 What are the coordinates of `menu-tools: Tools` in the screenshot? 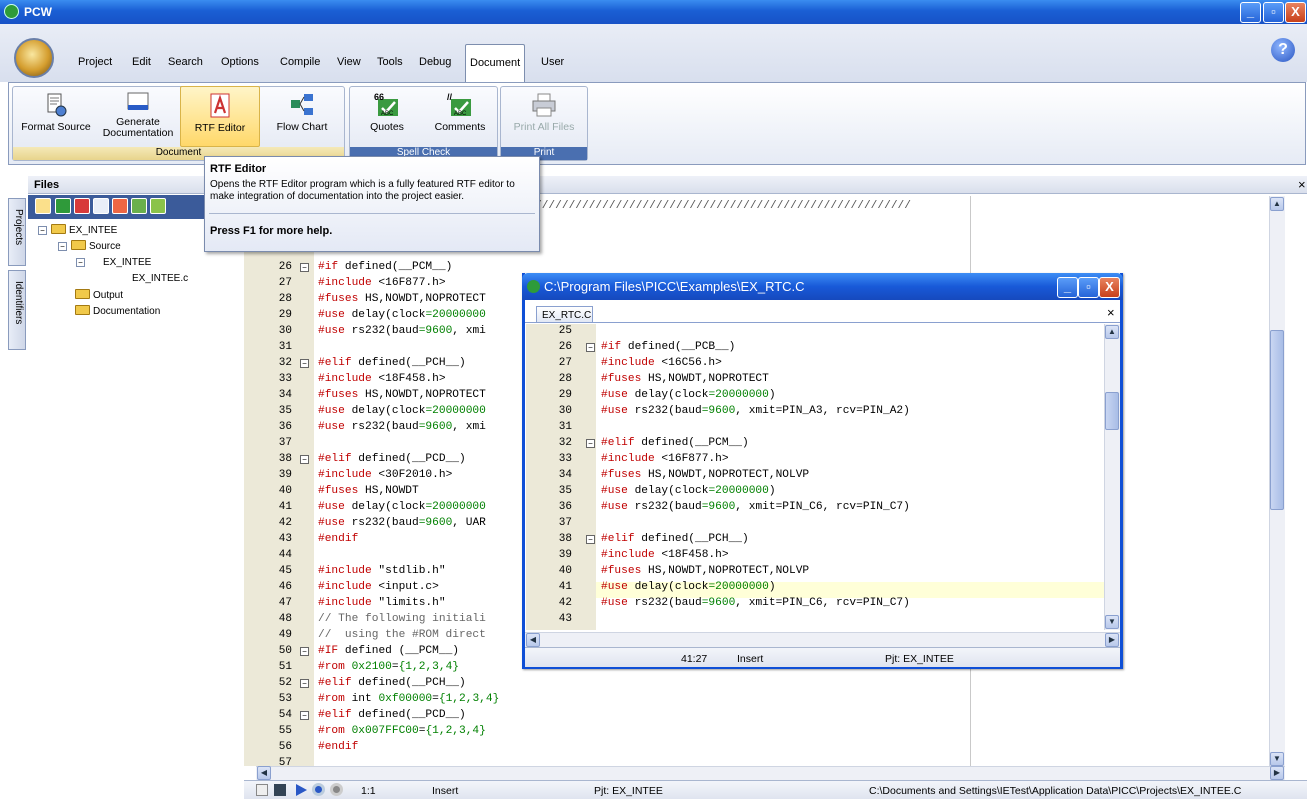 It's located at (390, 62).